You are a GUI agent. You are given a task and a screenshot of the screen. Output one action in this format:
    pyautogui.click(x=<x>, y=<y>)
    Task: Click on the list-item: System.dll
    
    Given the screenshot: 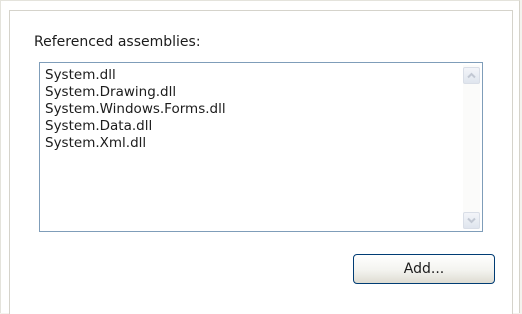 What is the action you would take?
    pyautogui.click(x=135, y=75)
    